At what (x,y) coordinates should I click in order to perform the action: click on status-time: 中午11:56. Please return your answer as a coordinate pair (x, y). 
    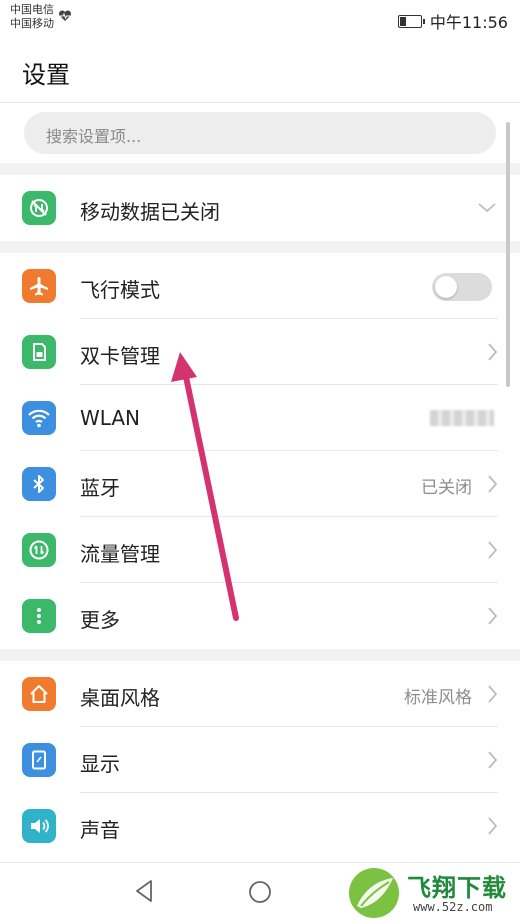
    Looking at the image, I should click on (468, 22).